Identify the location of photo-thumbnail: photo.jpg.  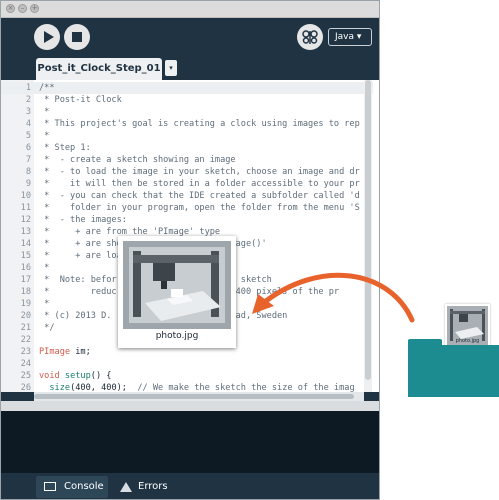
(467, 326).